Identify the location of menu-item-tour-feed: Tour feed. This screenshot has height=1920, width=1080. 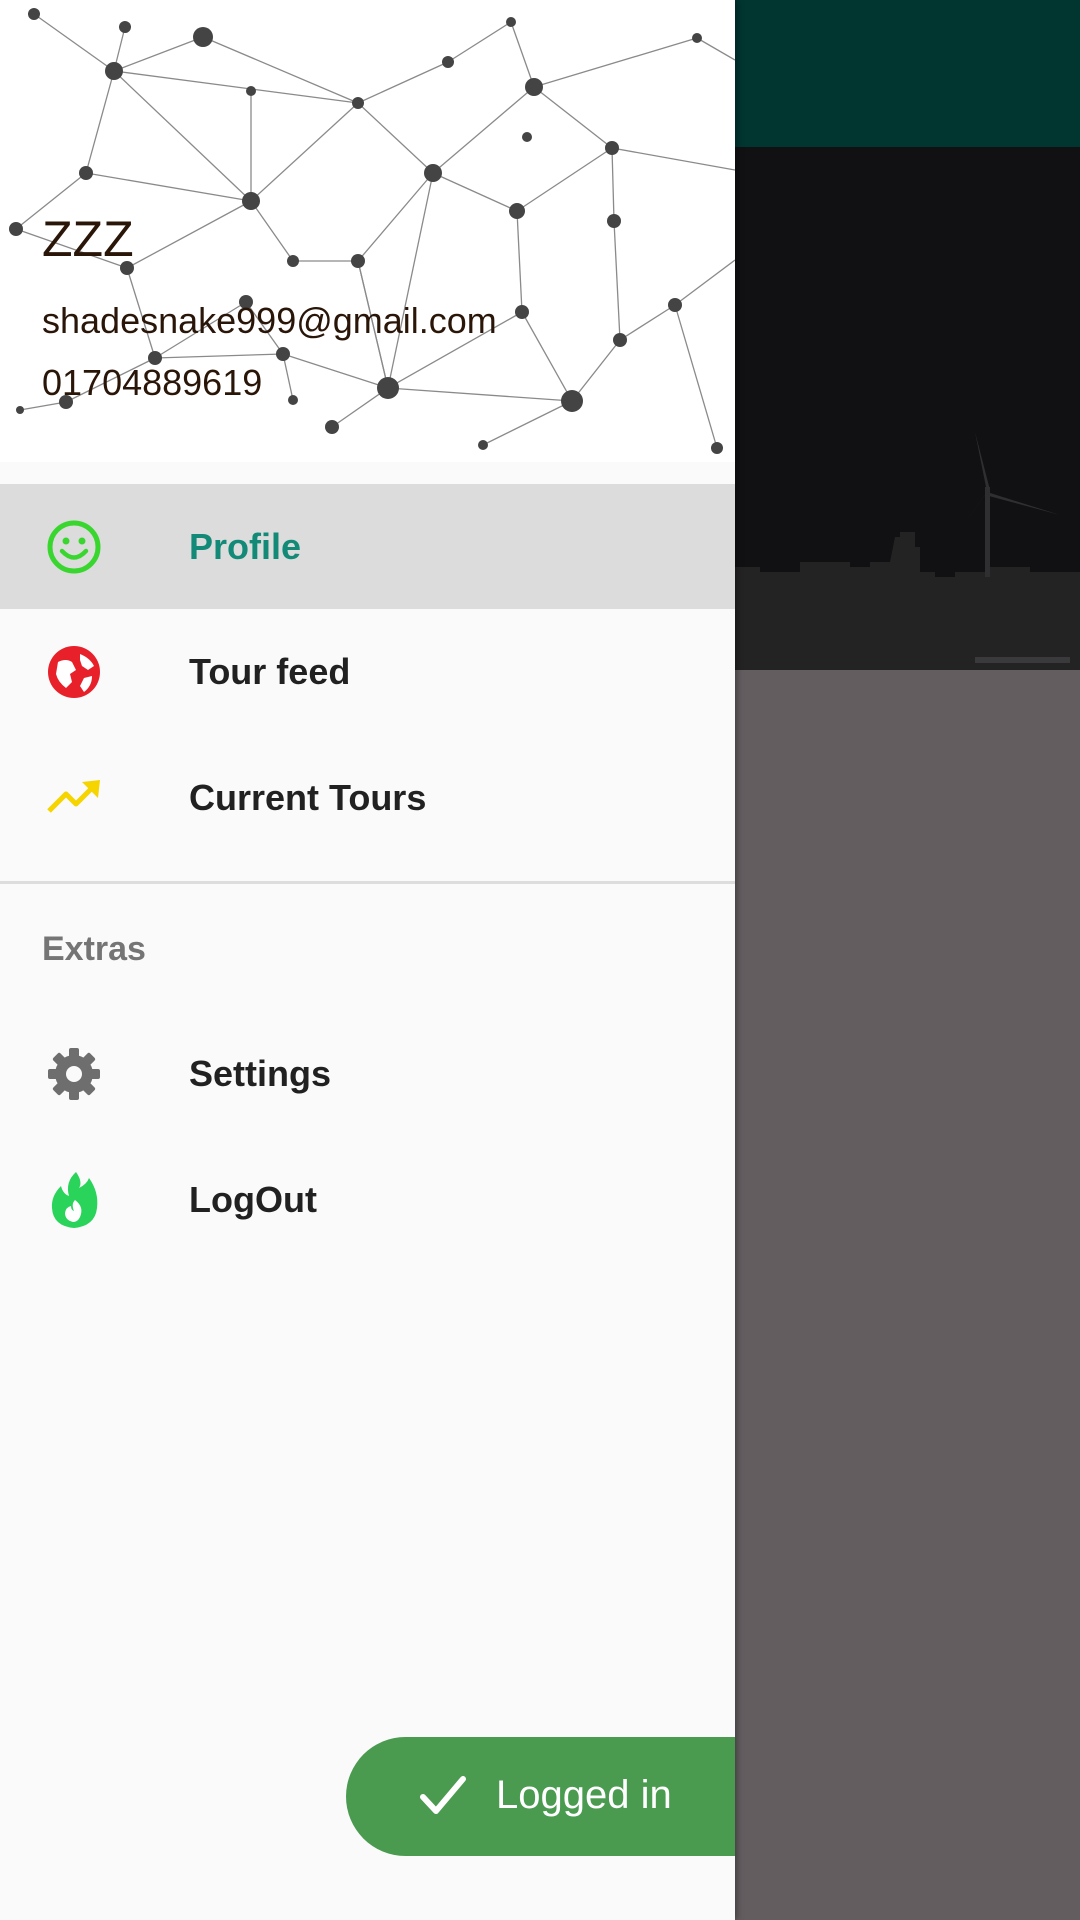
(367, 671).